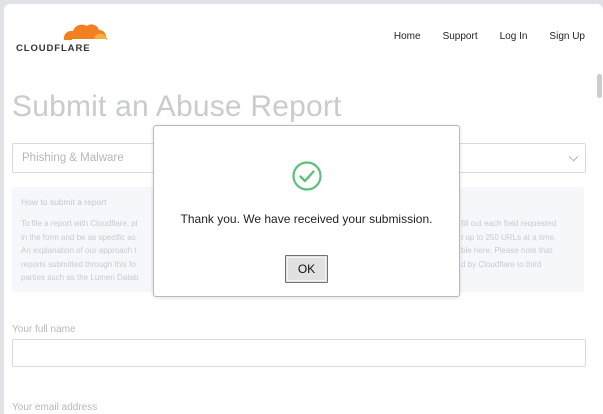 The height and width of the screenshot is (414, 603). Describe the element at coordinates (64, 202) in the screenshot. I see `instructions-heading: How to submit a report` at that location.